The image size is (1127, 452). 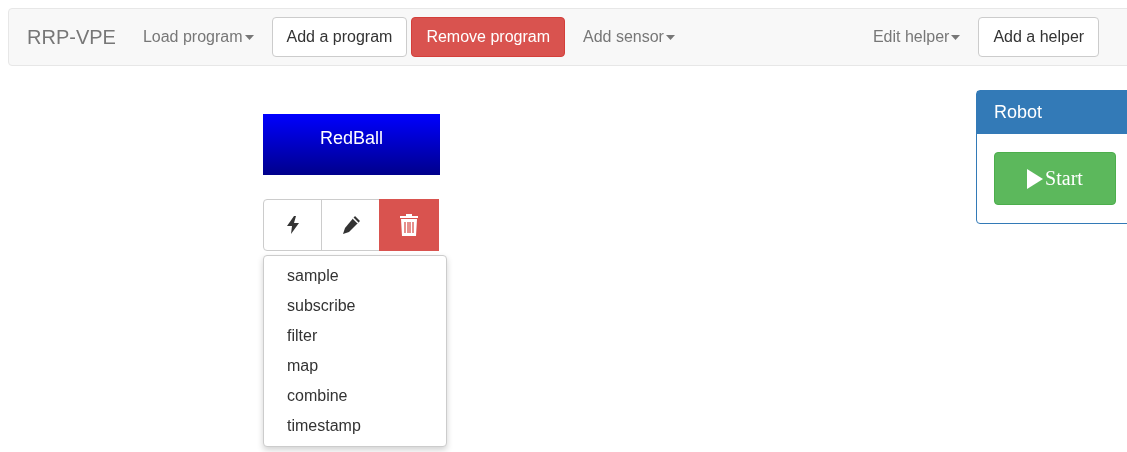 I want to click on menu-item: combine, so click(x=355, y=396).